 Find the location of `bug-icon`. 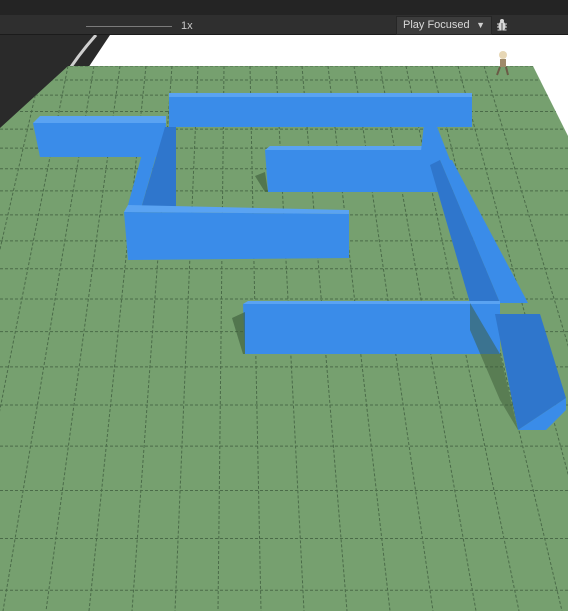

bug-icon is located at coordinates (502, 25).